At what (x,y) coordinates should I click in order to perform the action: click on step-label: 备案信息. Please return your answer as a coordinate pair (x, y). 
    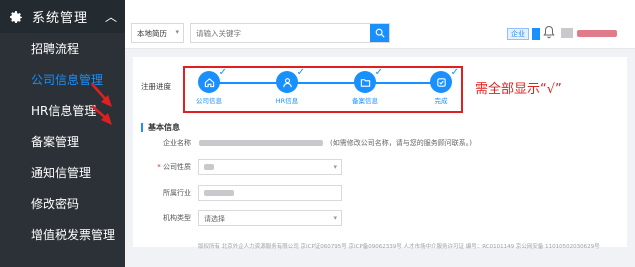
    Looking at the image, I should click on (365, 101).